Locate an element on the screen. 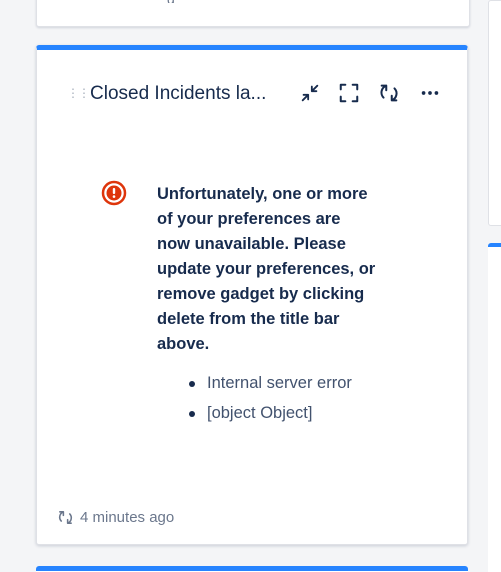  collapse-arrows-icon is located at coordinates (310, 93).